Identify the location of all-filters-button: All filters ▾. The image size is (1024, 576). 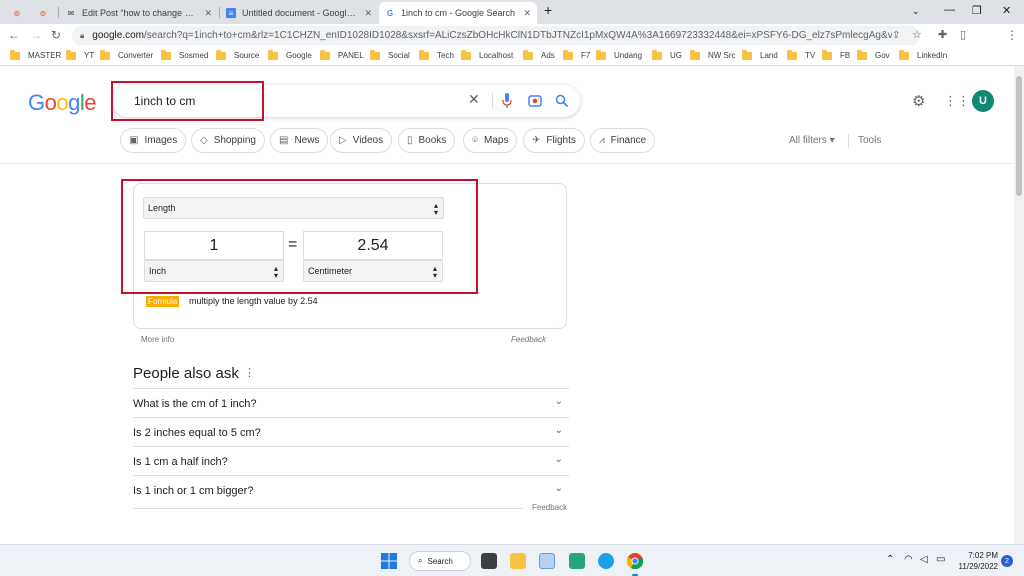
(812, 140).